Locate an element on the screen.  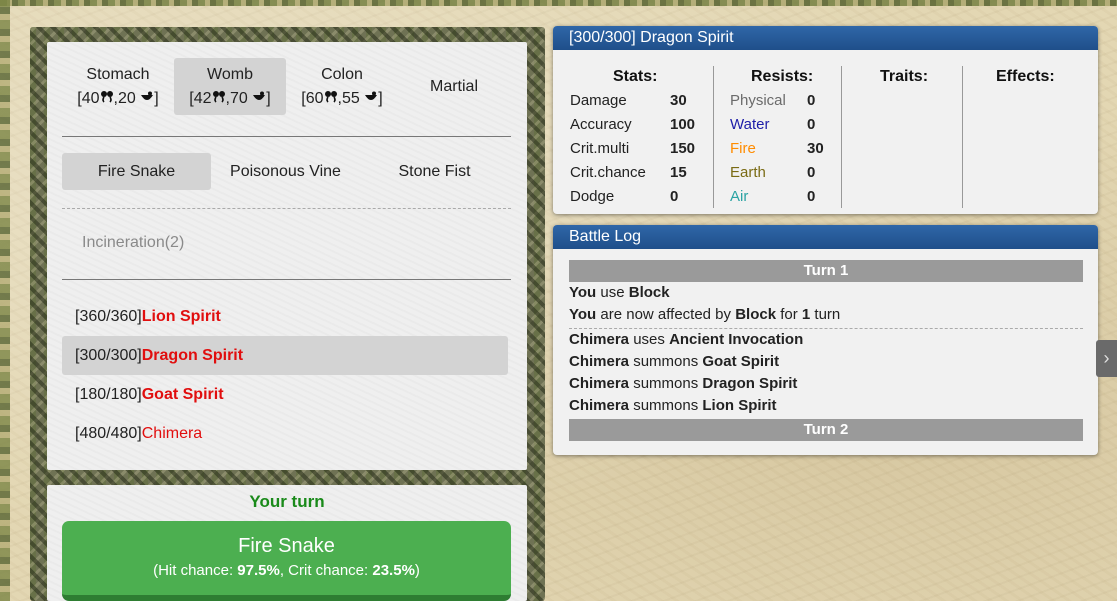
top-vine-decoration is located at coordinates (558, 3).